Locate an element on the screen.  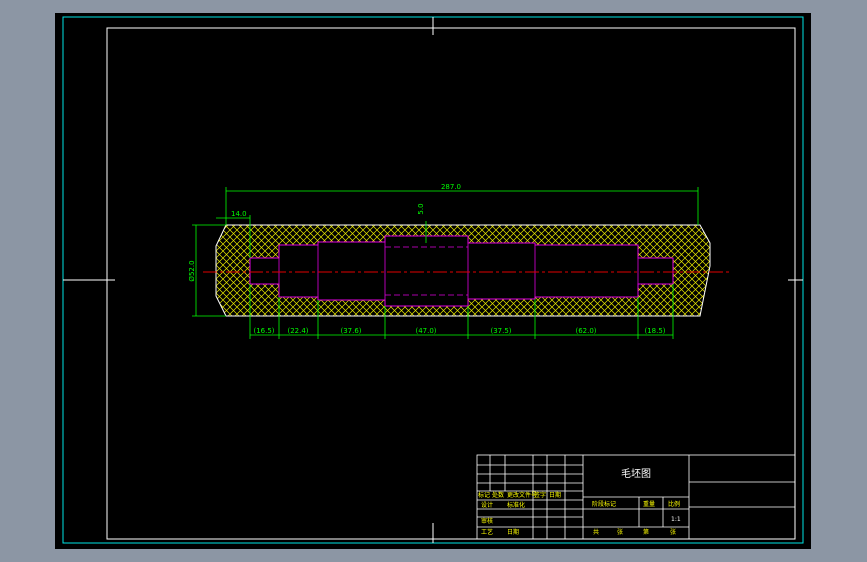
label-mark: 标记 is located at coordinates (484, 495).